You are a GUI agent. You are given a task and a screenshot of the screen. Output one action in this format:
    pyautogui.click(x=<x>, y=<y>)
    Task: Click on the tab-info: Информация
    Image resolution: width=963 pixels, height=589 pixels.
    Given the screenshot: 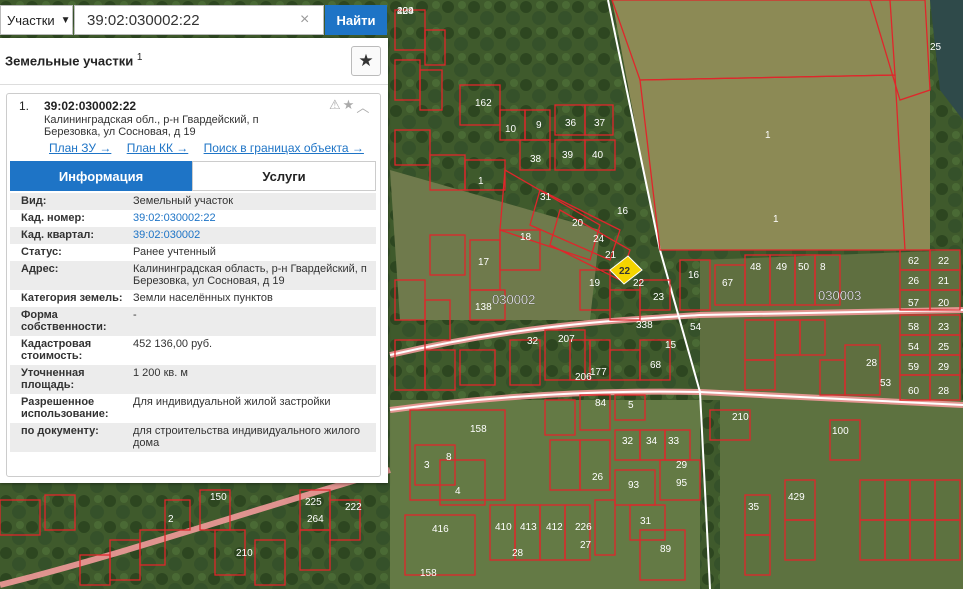 What is the action you would take?
    pyautogui.click(x=101, y=176)
    